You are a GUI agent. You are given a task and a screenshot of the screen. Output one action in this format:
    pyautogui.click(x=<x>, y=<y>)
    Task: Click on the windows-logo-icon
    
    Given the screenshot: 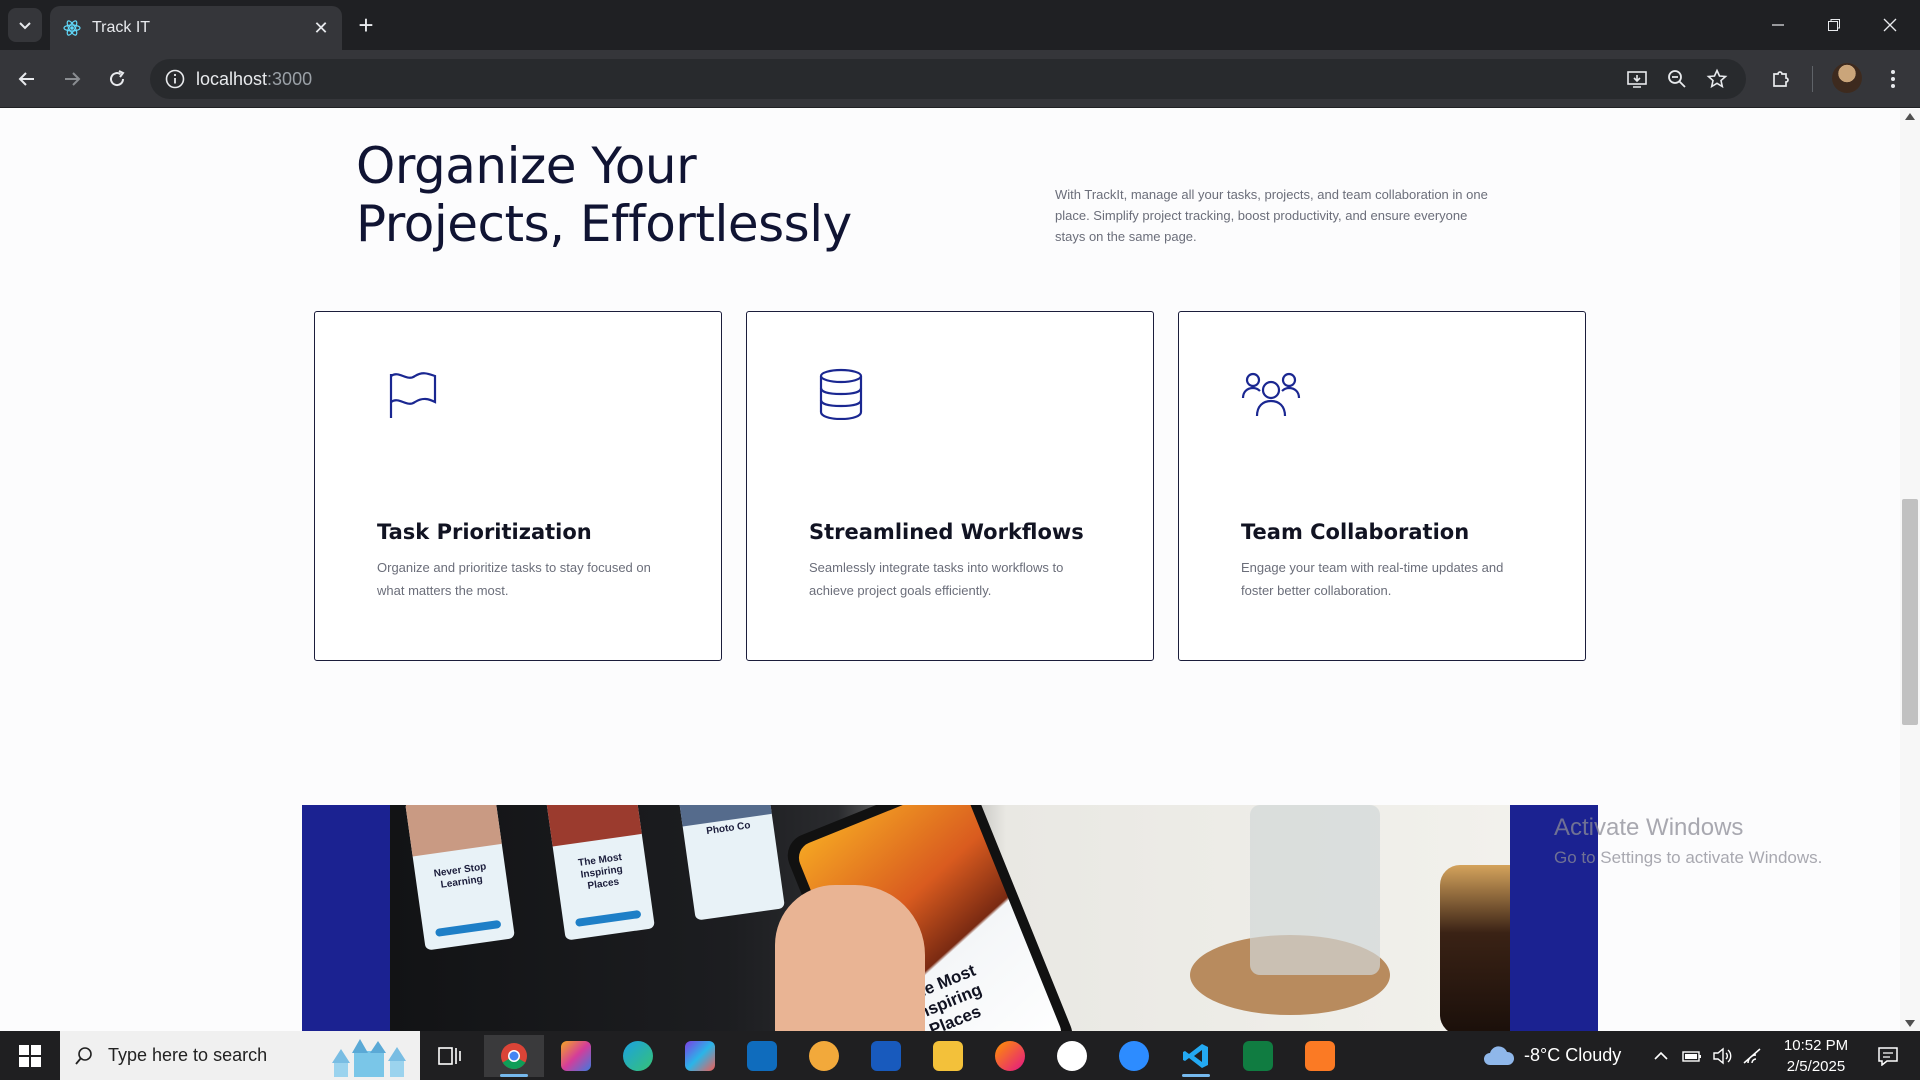 What is the action you would take?
    pyautogui.click(x=30, y=1055)
    